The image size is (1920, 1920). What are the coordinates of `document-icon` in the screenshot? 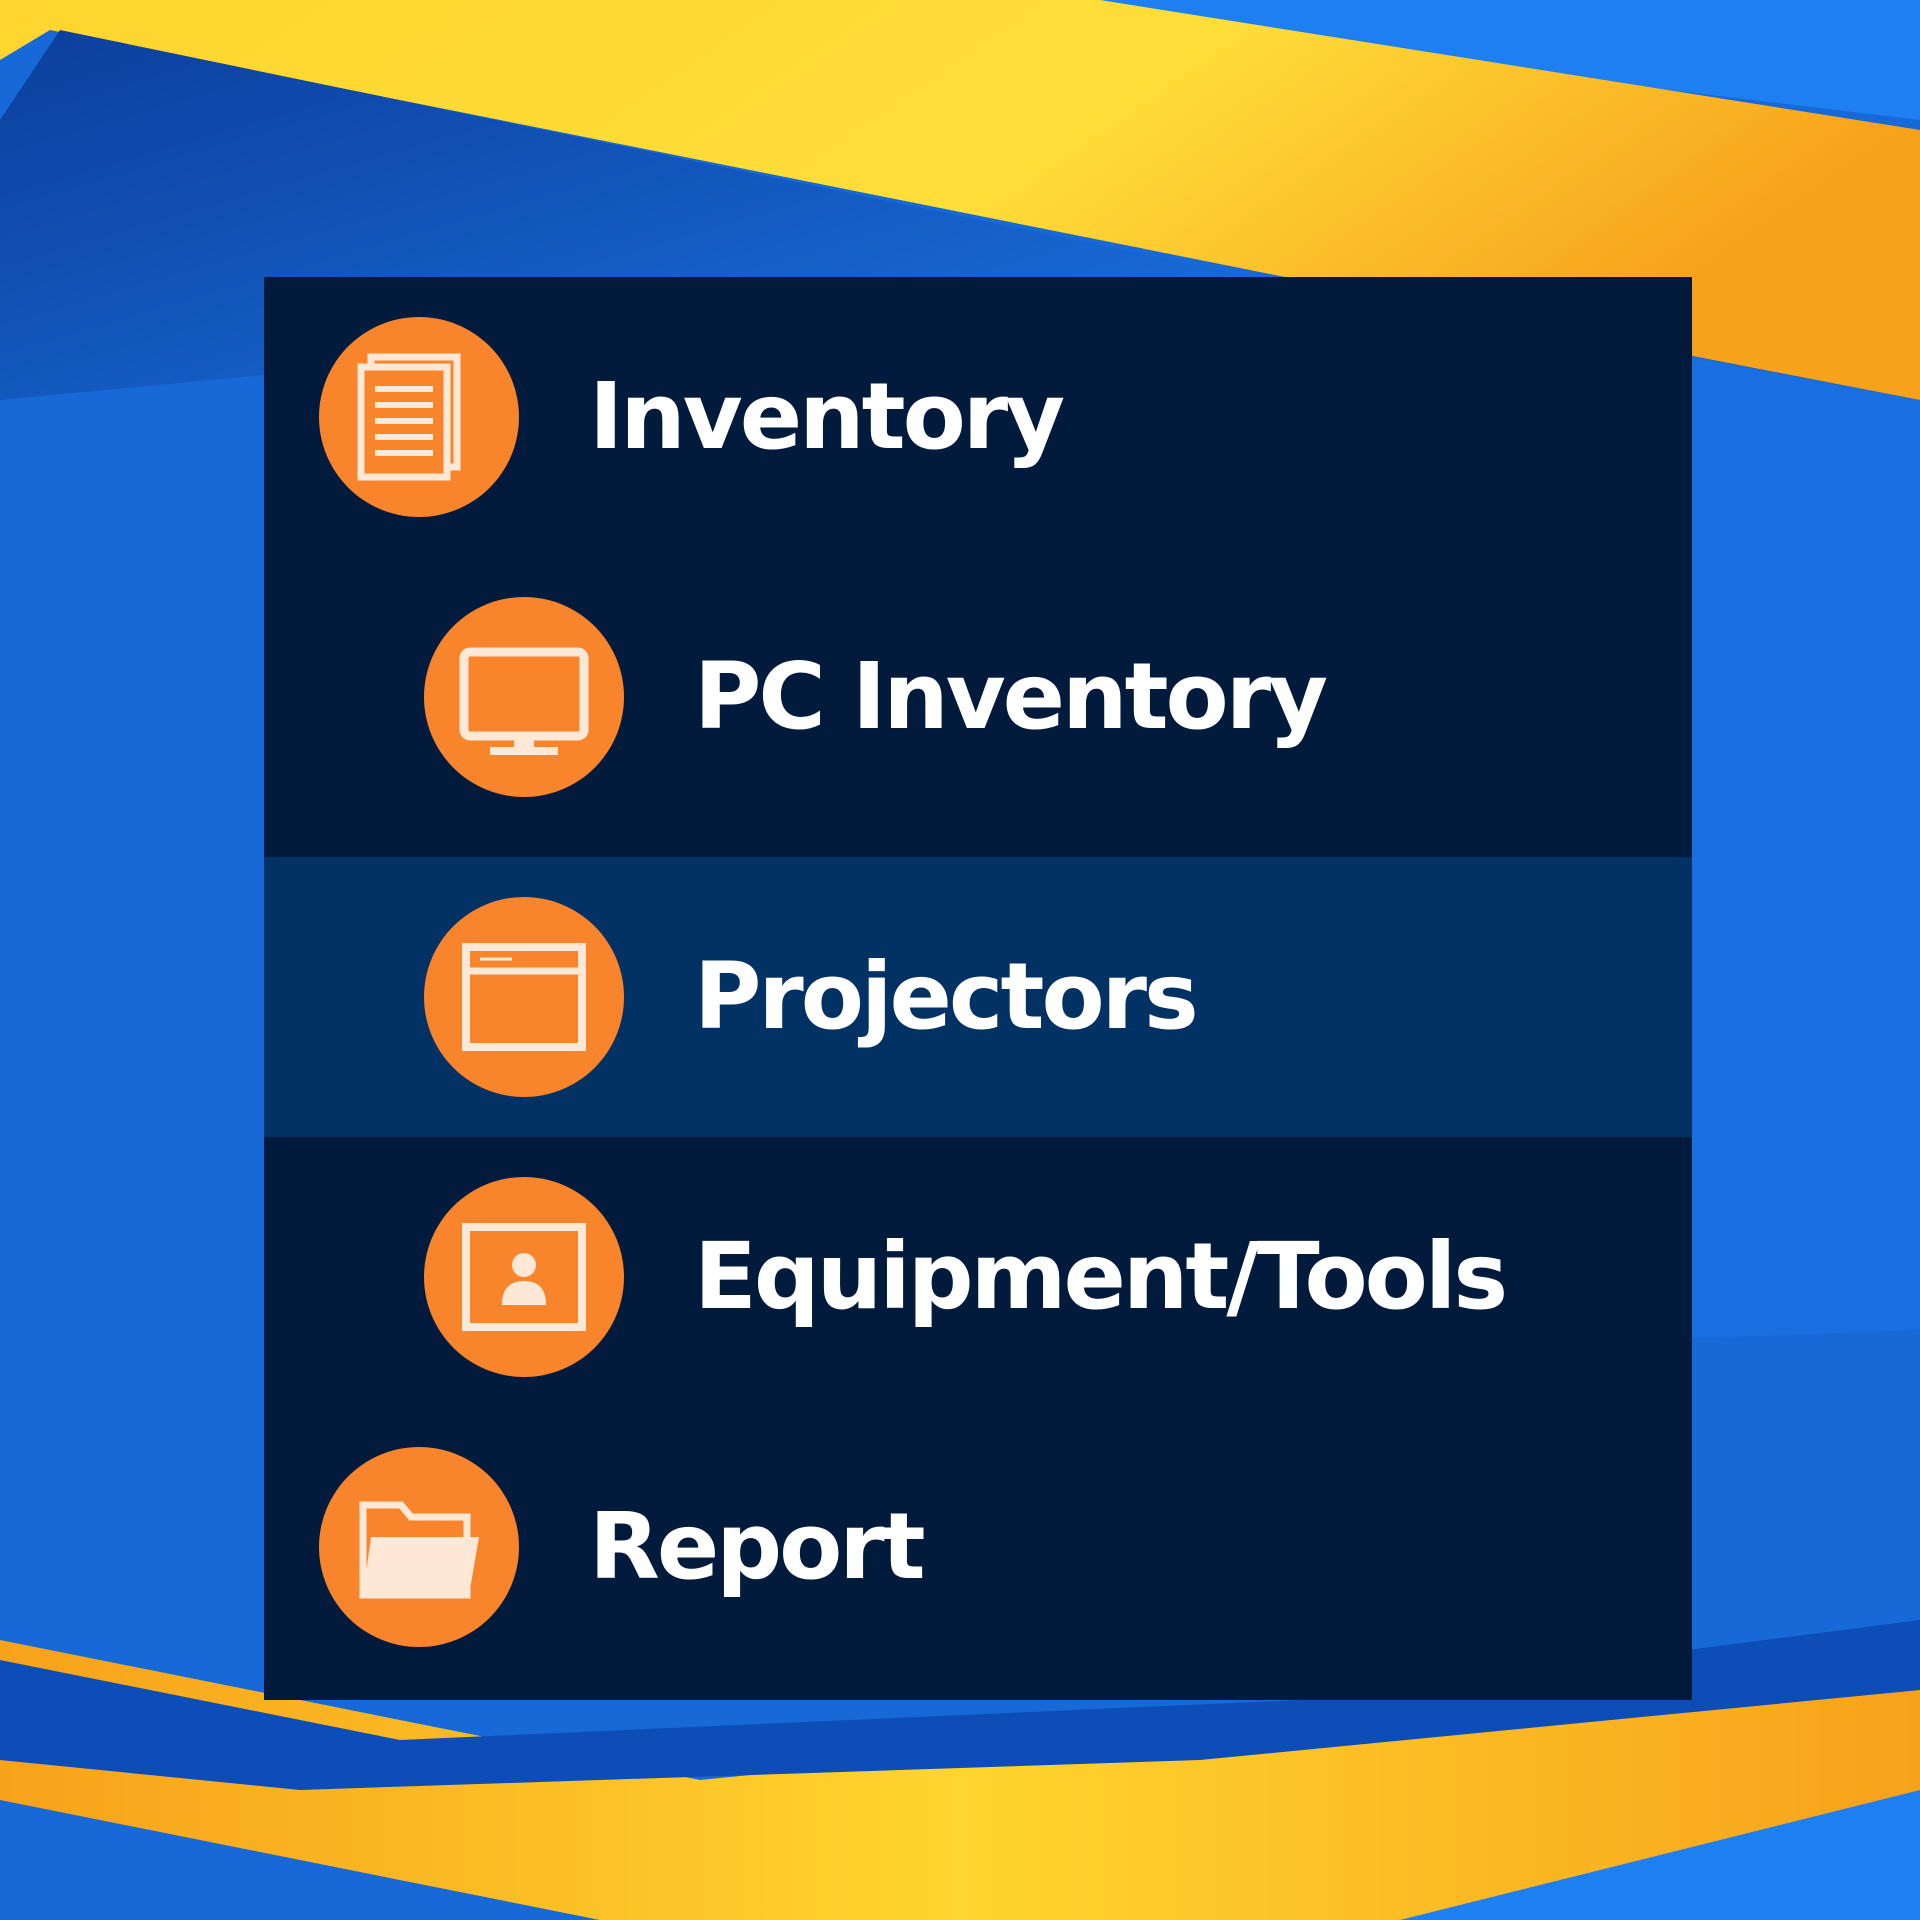 It's located at (419, 417).